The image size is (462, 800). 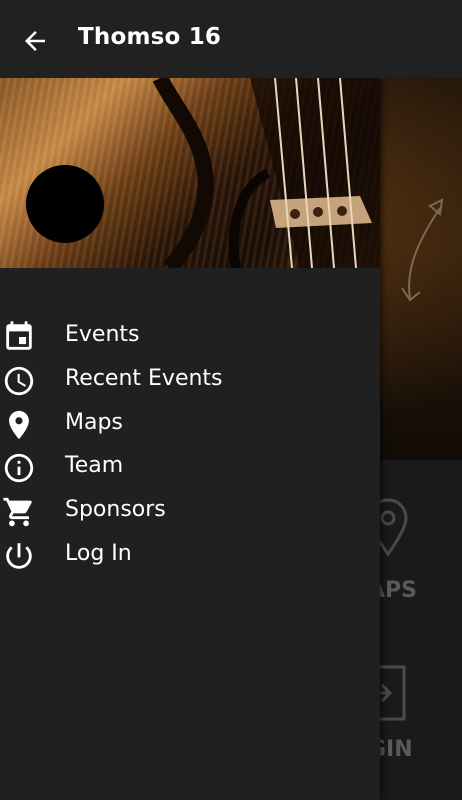 I want to click on location-pin-icon, so click(x=19, y=425).